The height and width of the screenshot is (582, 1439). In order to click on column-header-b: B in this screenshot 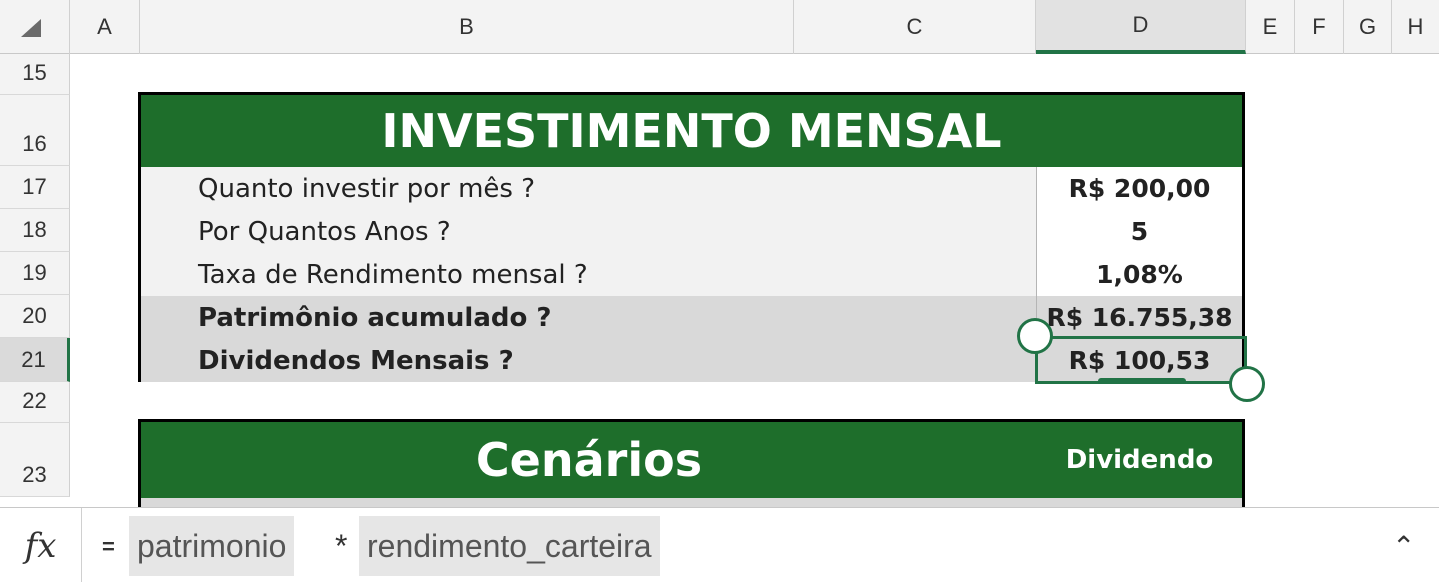, I will do `click(467, 27)`.